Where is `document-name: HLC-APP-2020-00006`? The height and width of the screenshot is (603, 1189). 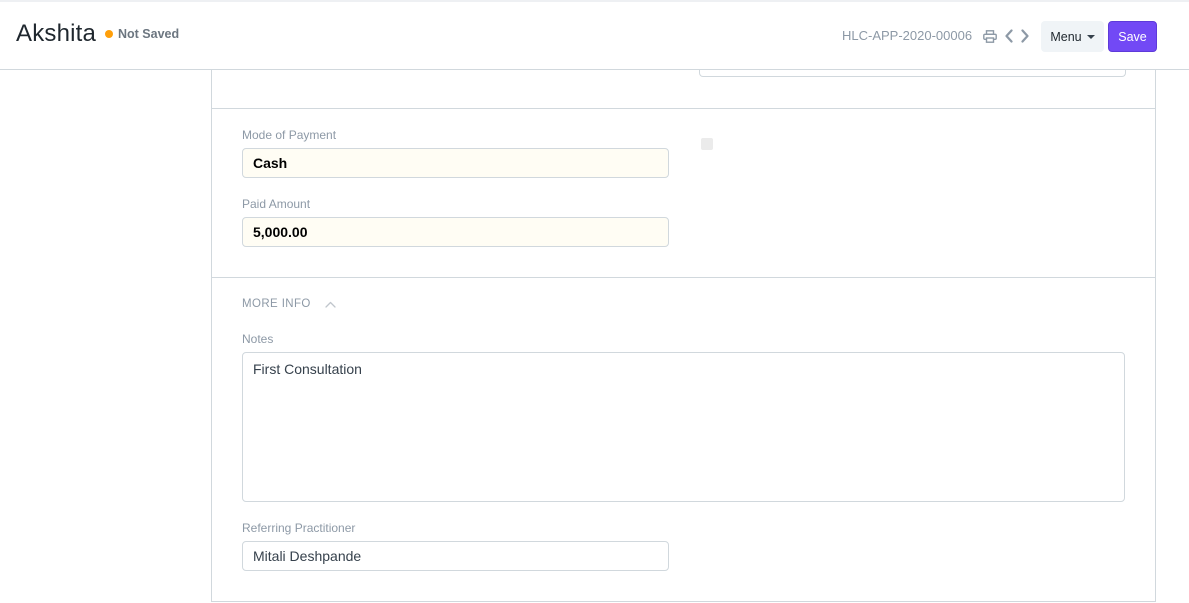 document-name: HLC-APP-2020-00006 is located at coordinates (907, 35).